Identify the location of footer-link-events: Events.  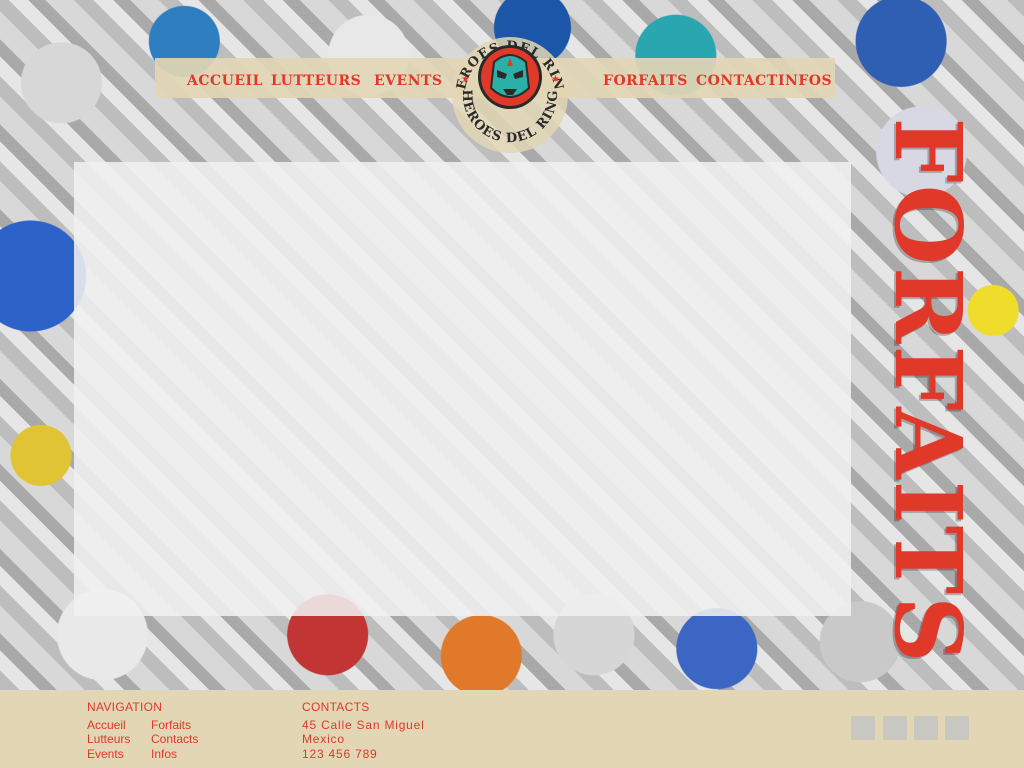
(105, 754).